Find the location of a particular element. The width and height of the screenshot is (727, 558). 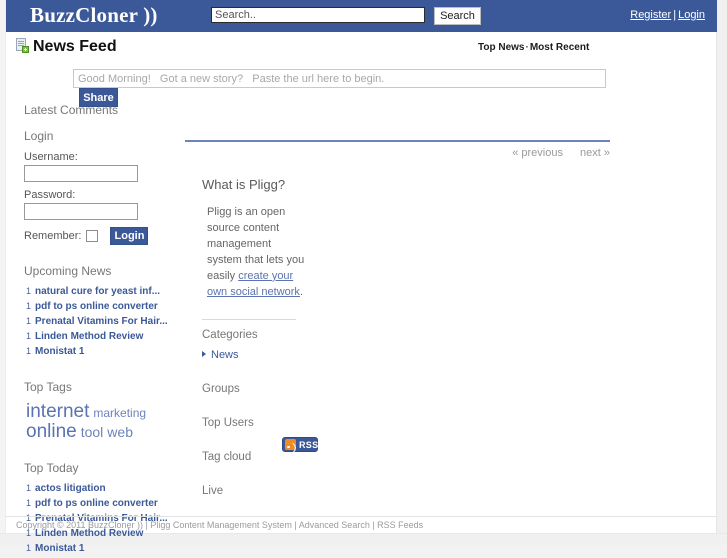

tag-link: marketing is located at coordinates (119, 413).